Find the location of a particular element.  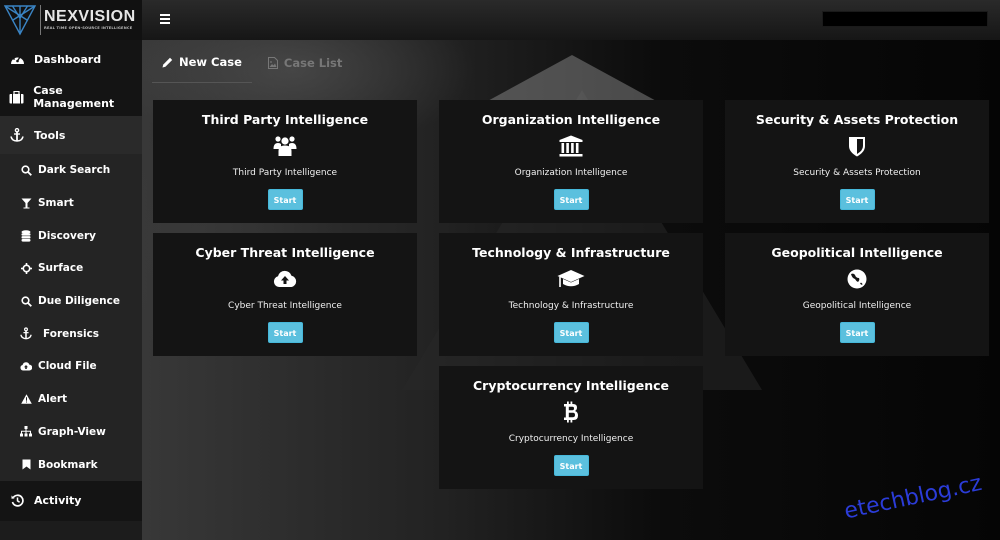

card-description: Organization Intelligence is located at coordinates (571, 173).